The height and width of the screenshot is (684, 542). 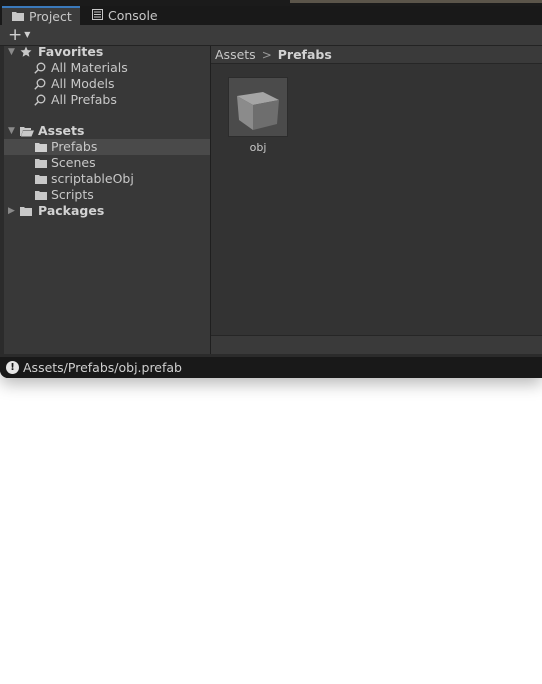 What do you see at coordinates (107, 147) in the screenshot?
I see `tree-item-prefabs: Prefabs` at bounding box center [107, 147].